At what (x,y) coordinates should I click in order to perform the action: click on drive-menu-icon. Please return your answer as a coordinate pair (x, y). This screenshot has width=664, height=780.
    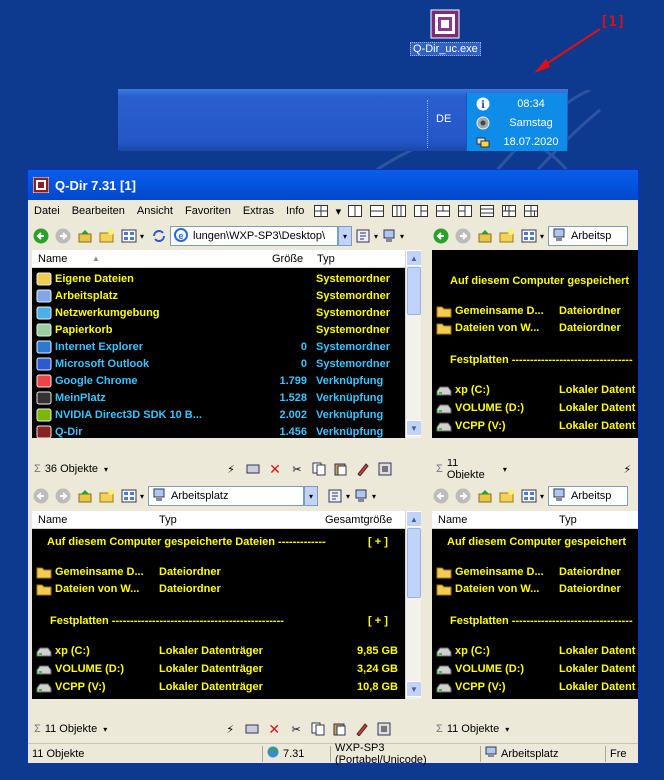
    Looking at the image, I should click on (389, 236).